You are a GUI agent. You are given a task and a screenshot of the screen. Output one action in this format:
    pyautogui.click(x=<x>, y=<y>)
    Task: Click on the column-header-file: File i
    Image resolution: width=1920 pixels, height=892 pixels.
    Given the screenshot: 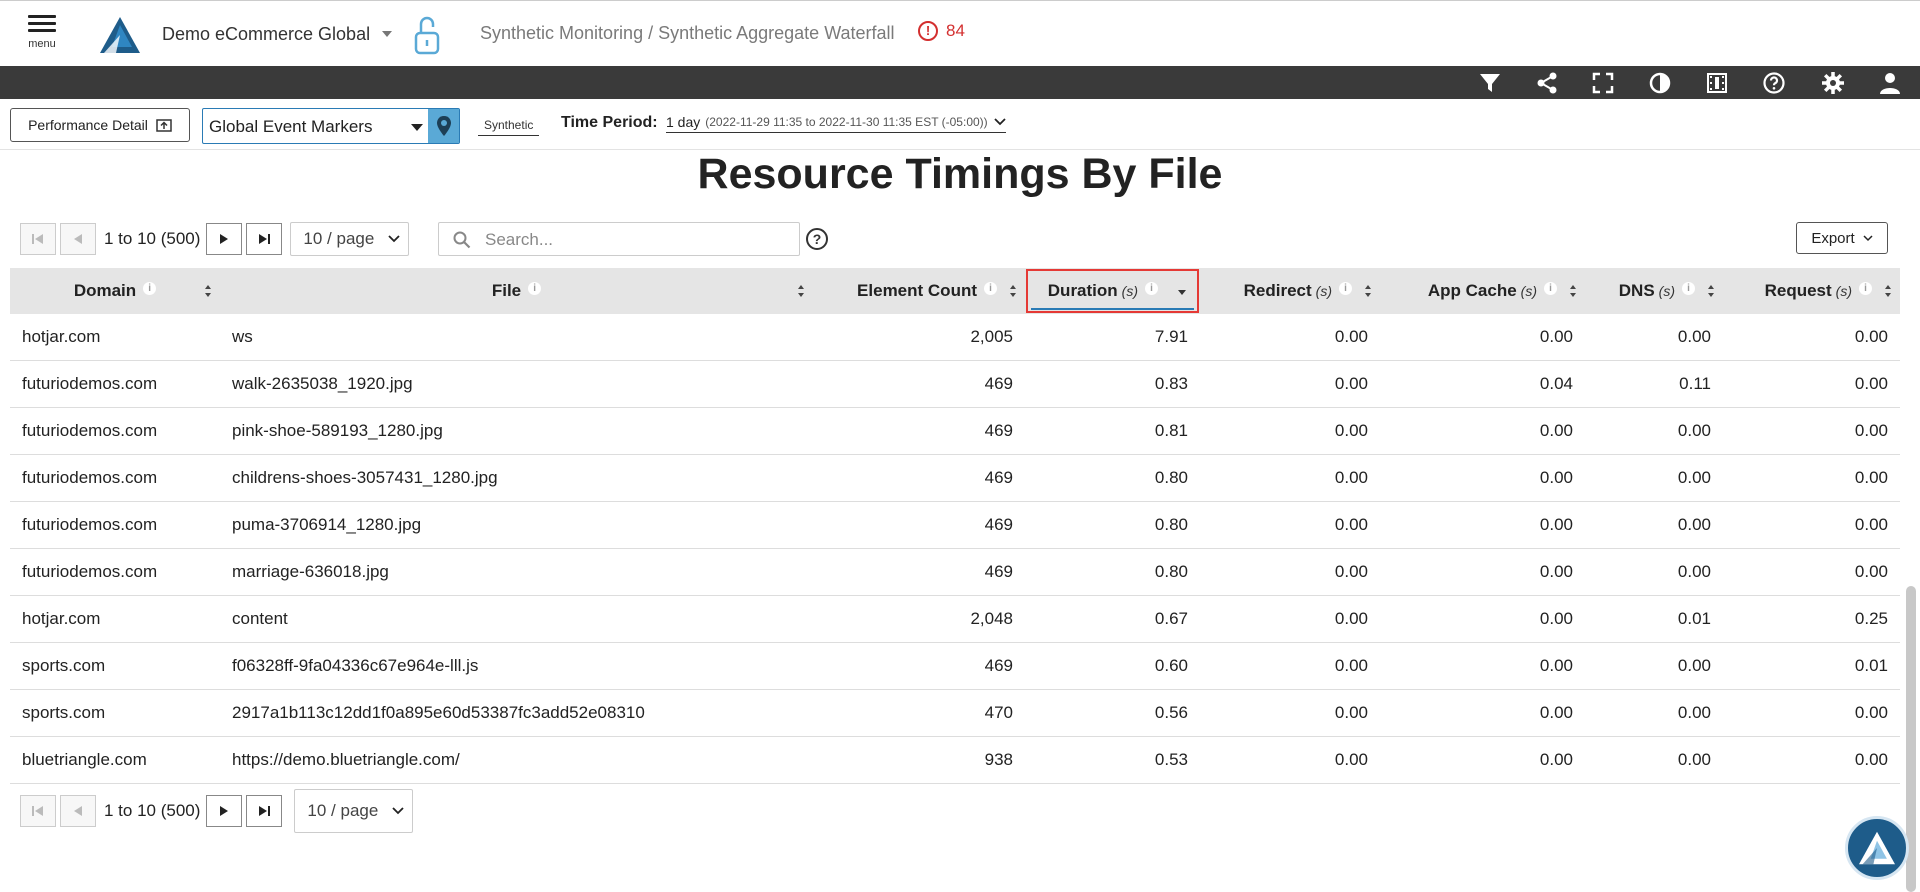 What is the action you would take?
    pyautogui.click(x=516, y=291)
    